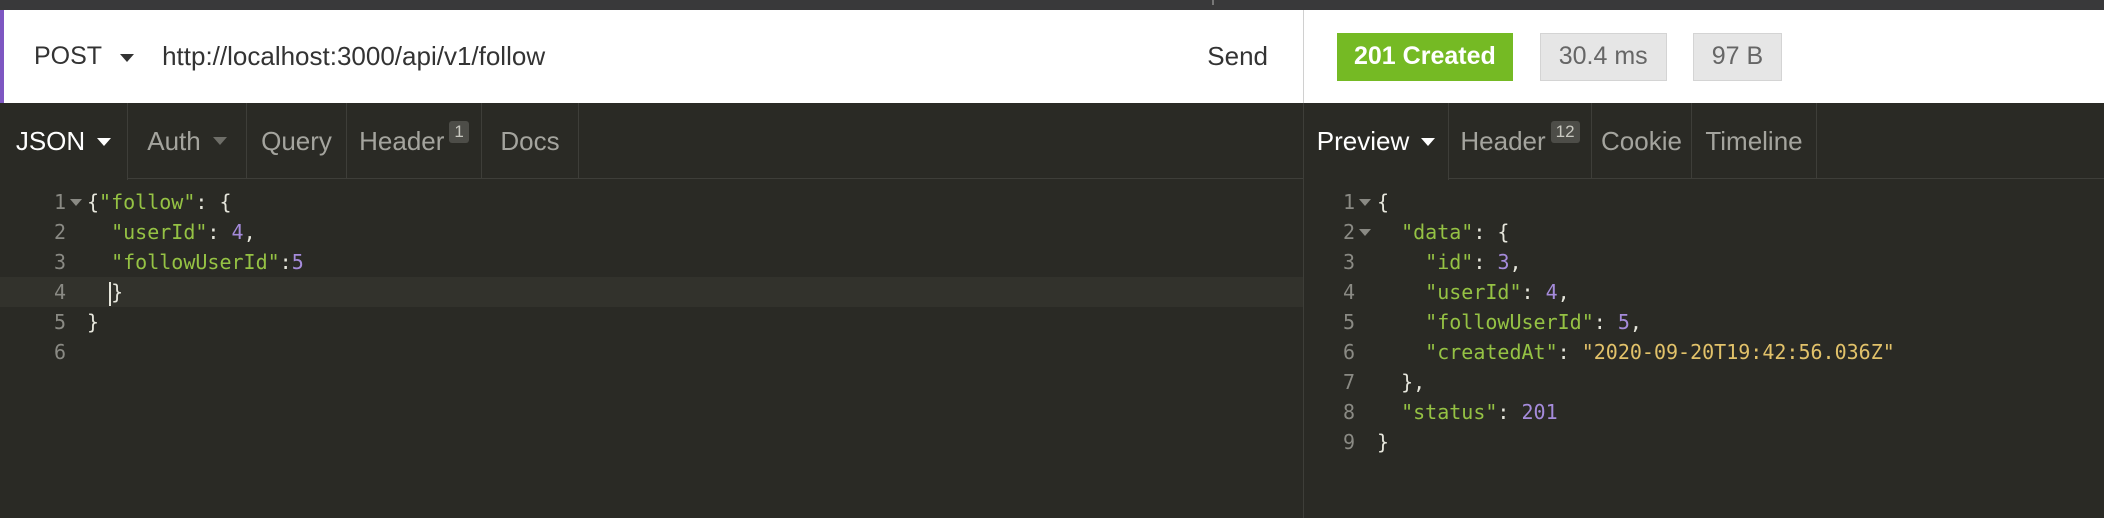 The height and width of the screenshot is (518, 2104). What do you see at coordinates (1503, 140) in the screenshot?
I see `tab-response-header-label: Header` at bounding box center [1503, 140].